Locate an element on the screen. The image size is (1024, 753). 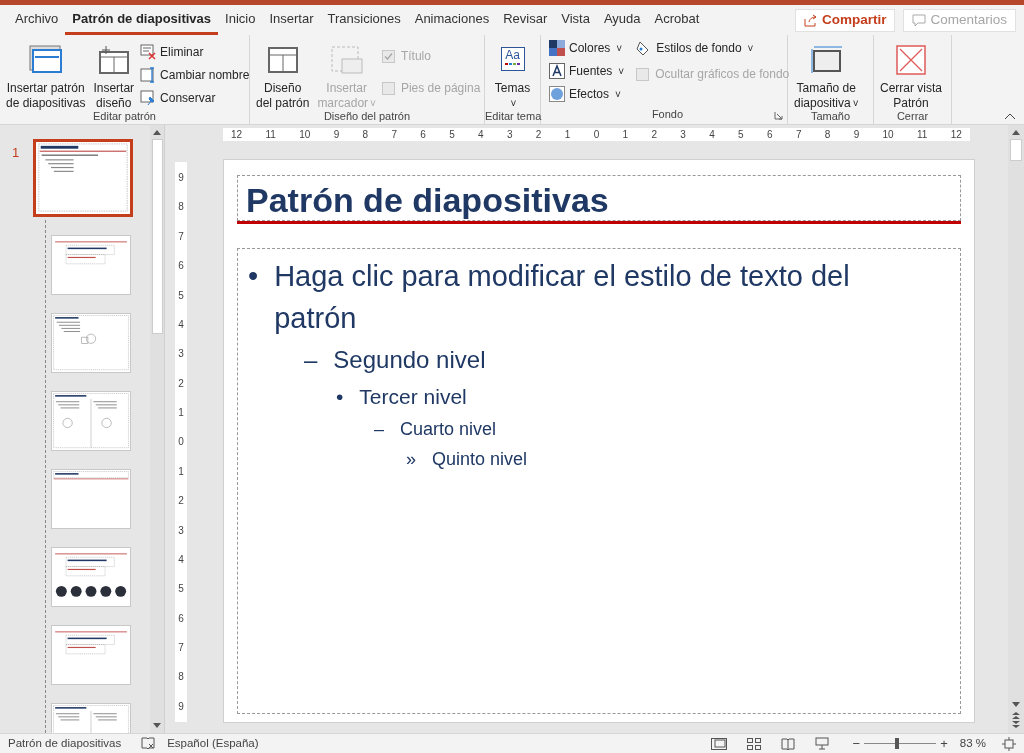
accessibility-icon is located at coordinates (148, 743).